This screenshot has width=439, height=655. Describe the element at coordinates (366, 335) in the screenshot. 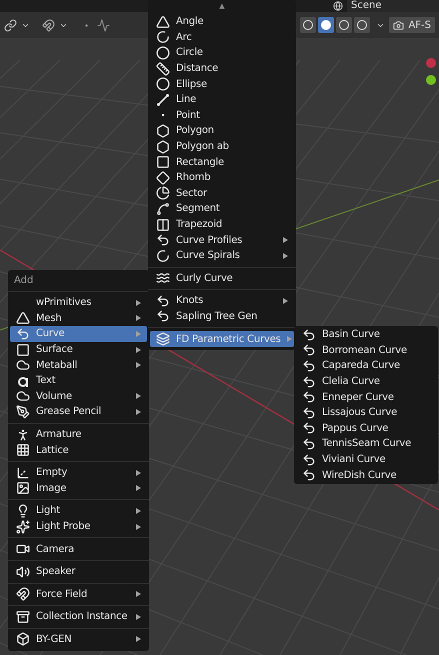

I see `menu-item: Basin Curve` at that location.